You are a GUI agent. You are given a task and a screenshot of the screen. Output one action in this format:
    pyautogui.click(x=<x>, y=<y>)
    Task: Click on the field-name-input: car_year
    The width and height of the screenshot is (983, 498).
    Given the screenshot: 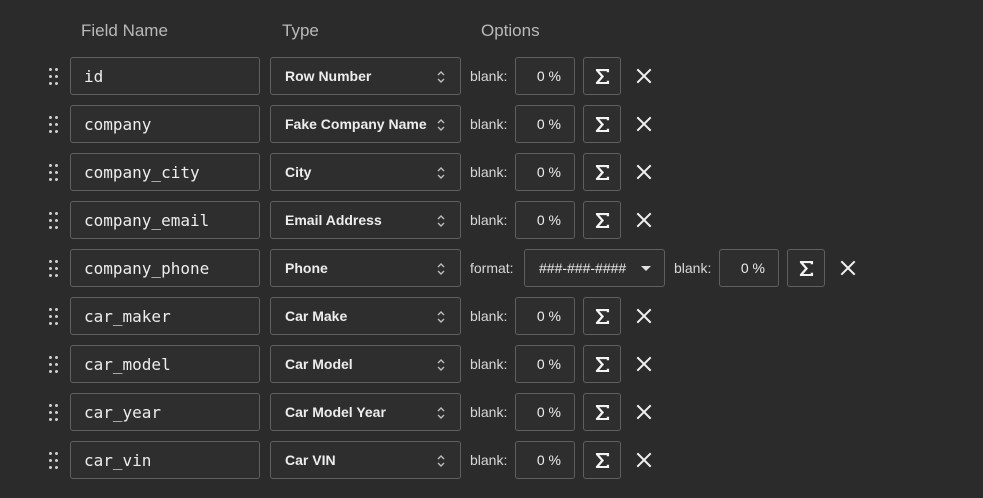 What is the action you would take?
    pyautogui.click(x=165, y=412)
    